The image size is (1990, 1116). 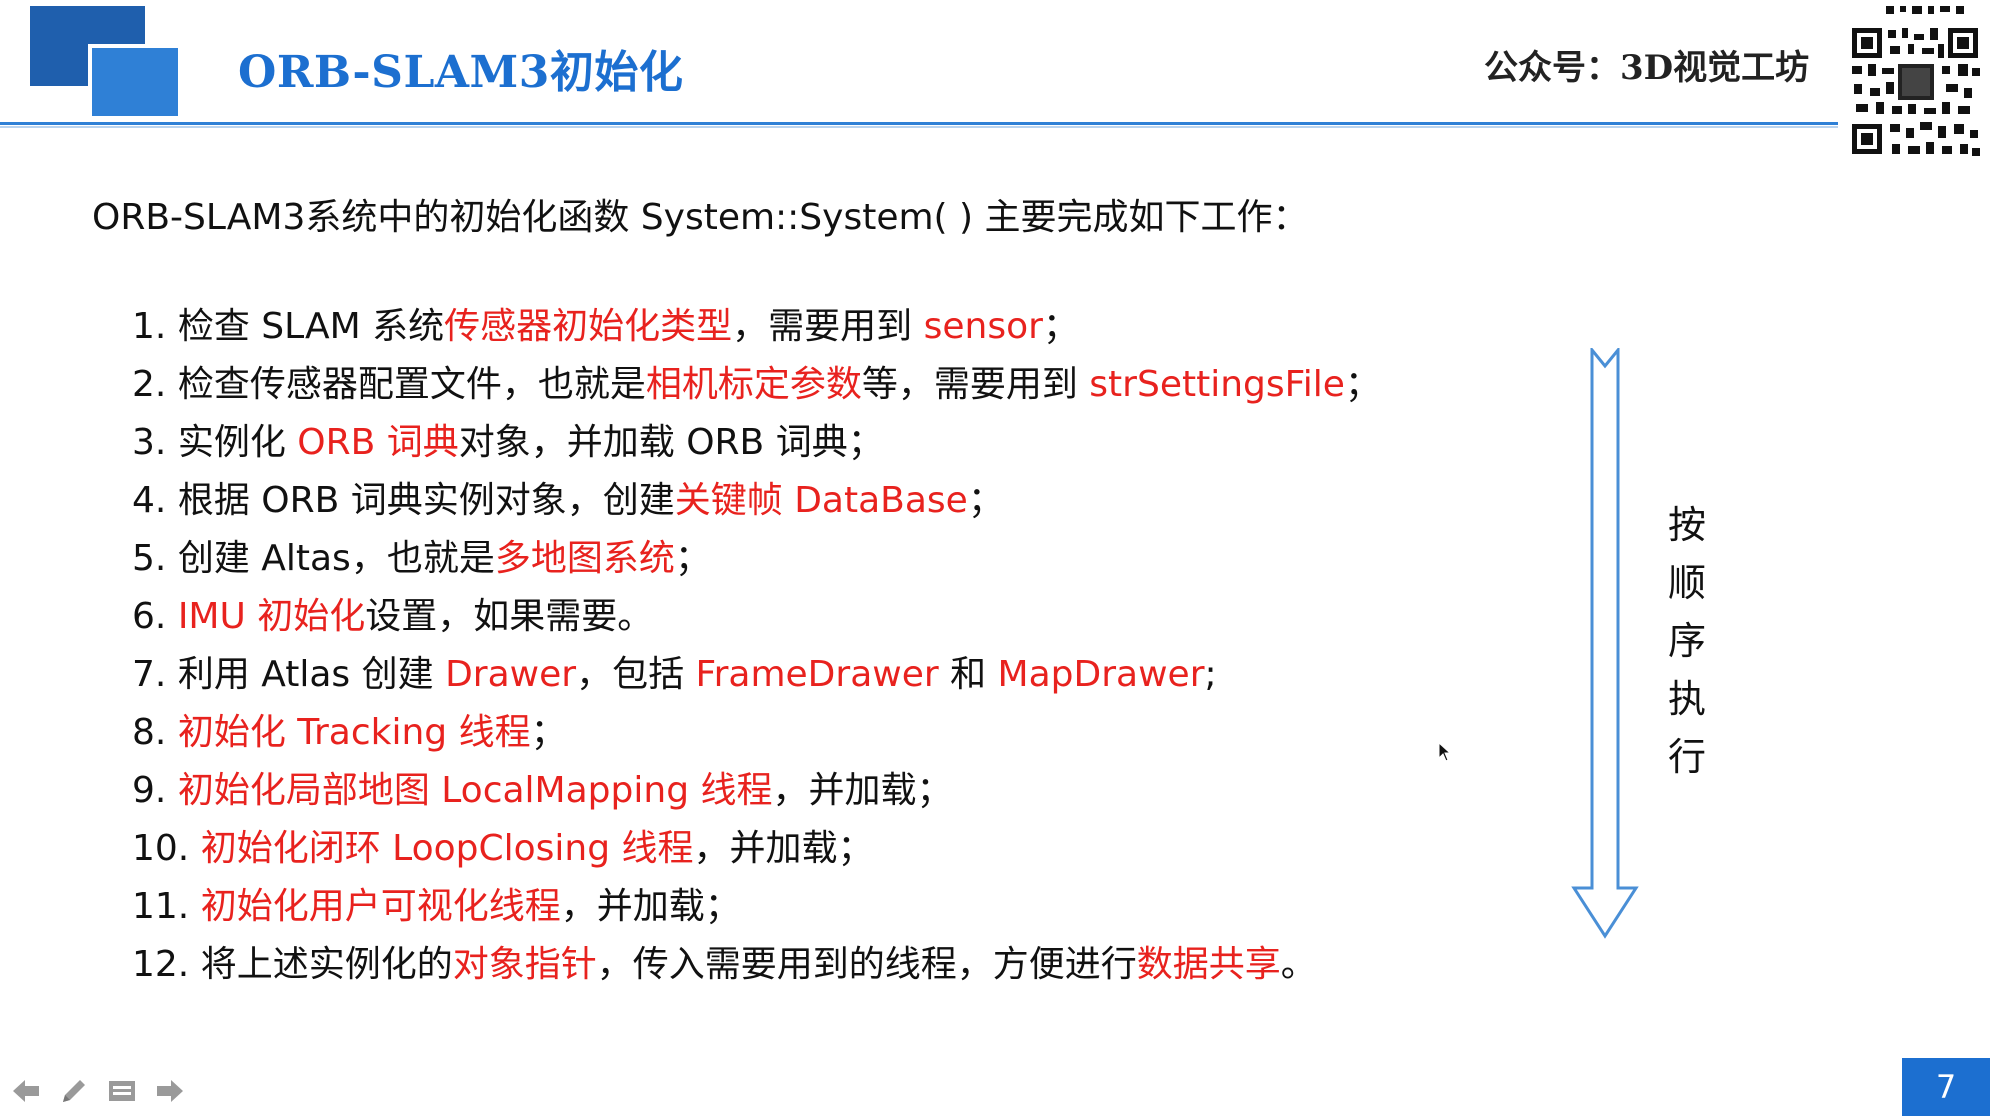 I want to click on step-item: 1. 检查 SLAM 系统传感器初始化类型，需要用到 sensor；, so click(x=756, y=327).